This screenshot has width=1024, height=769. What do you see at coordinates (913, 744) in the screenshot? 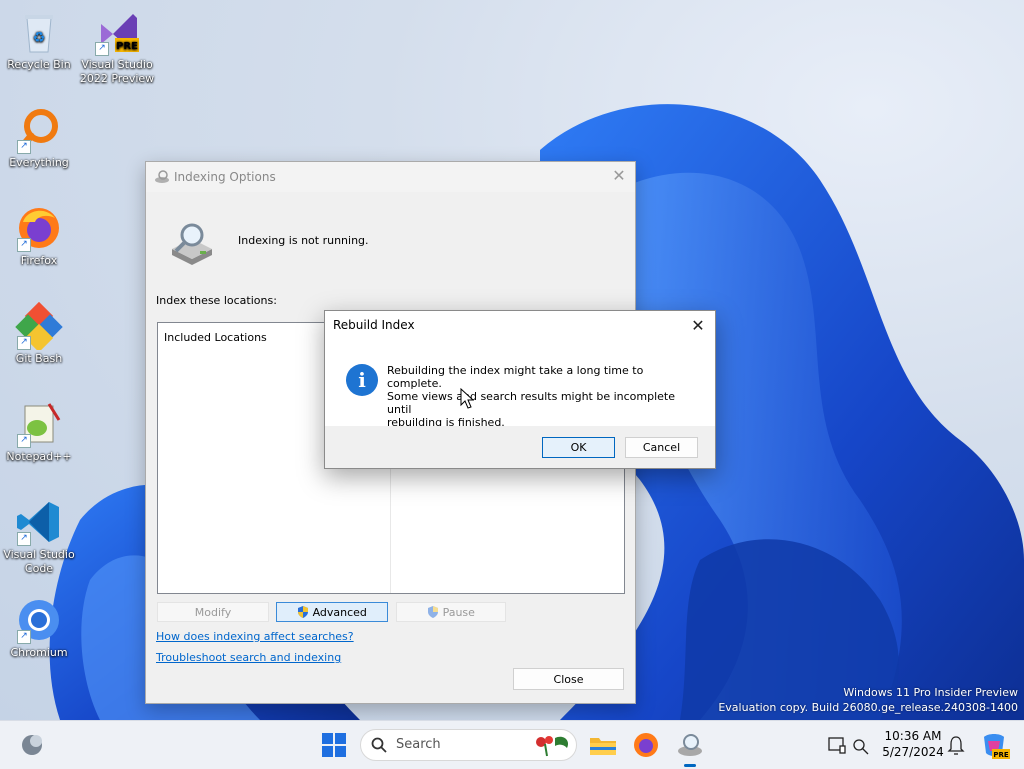
I see `taskbar-clock: 10:36 AM 5/27/2024` at bounding box center [913, 744].